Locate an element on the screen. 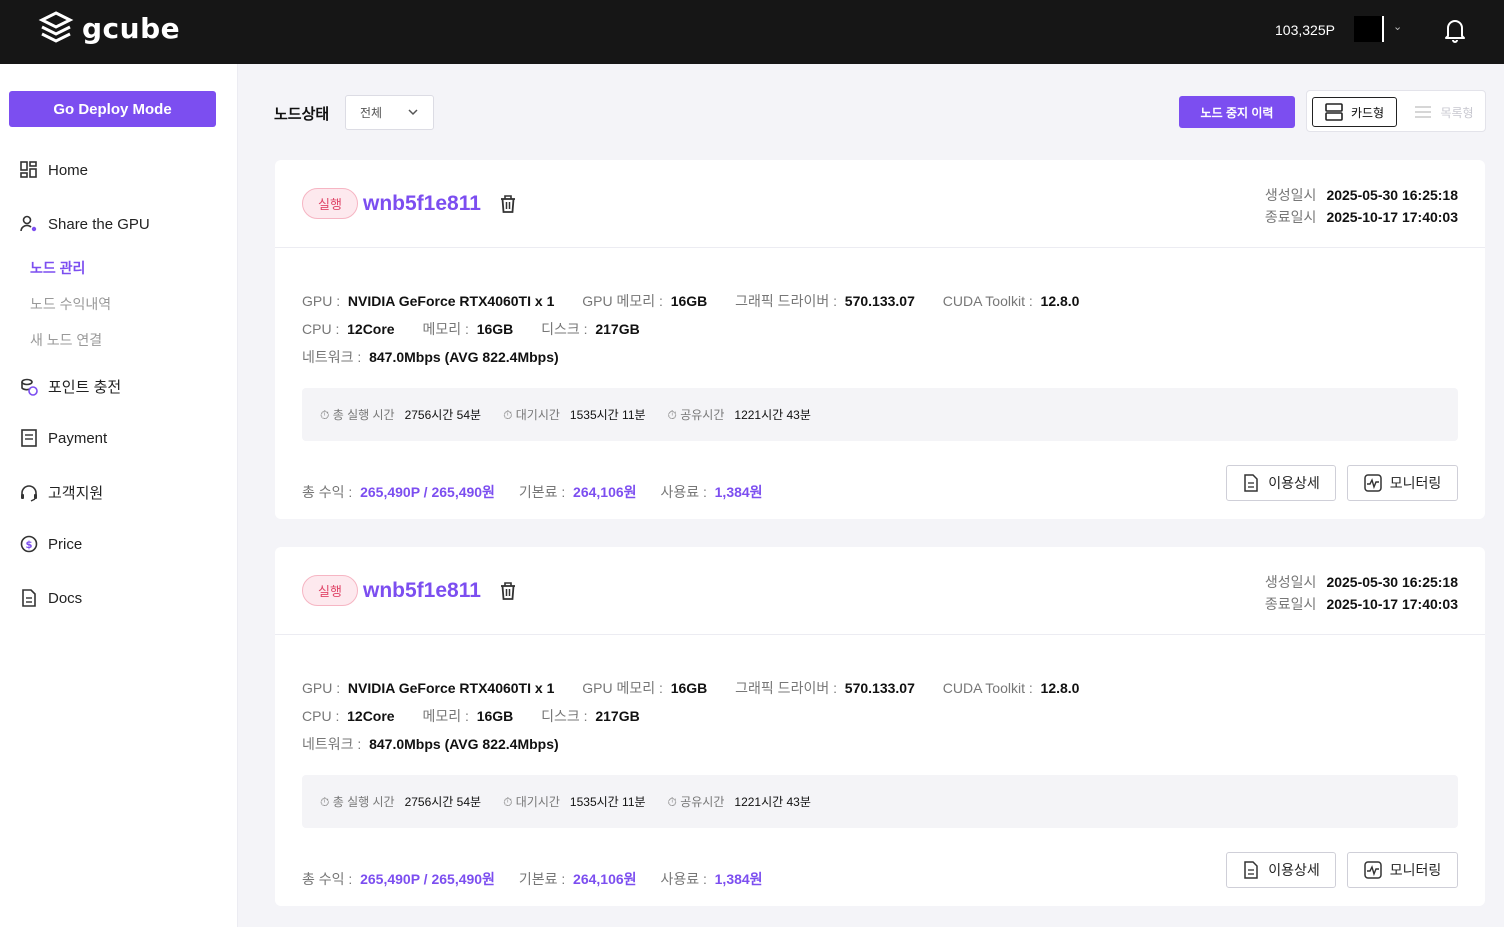 The height and width of the screenshot is (927, 1504). created-label: 생성일시 is located at coordinates (1290, 195).